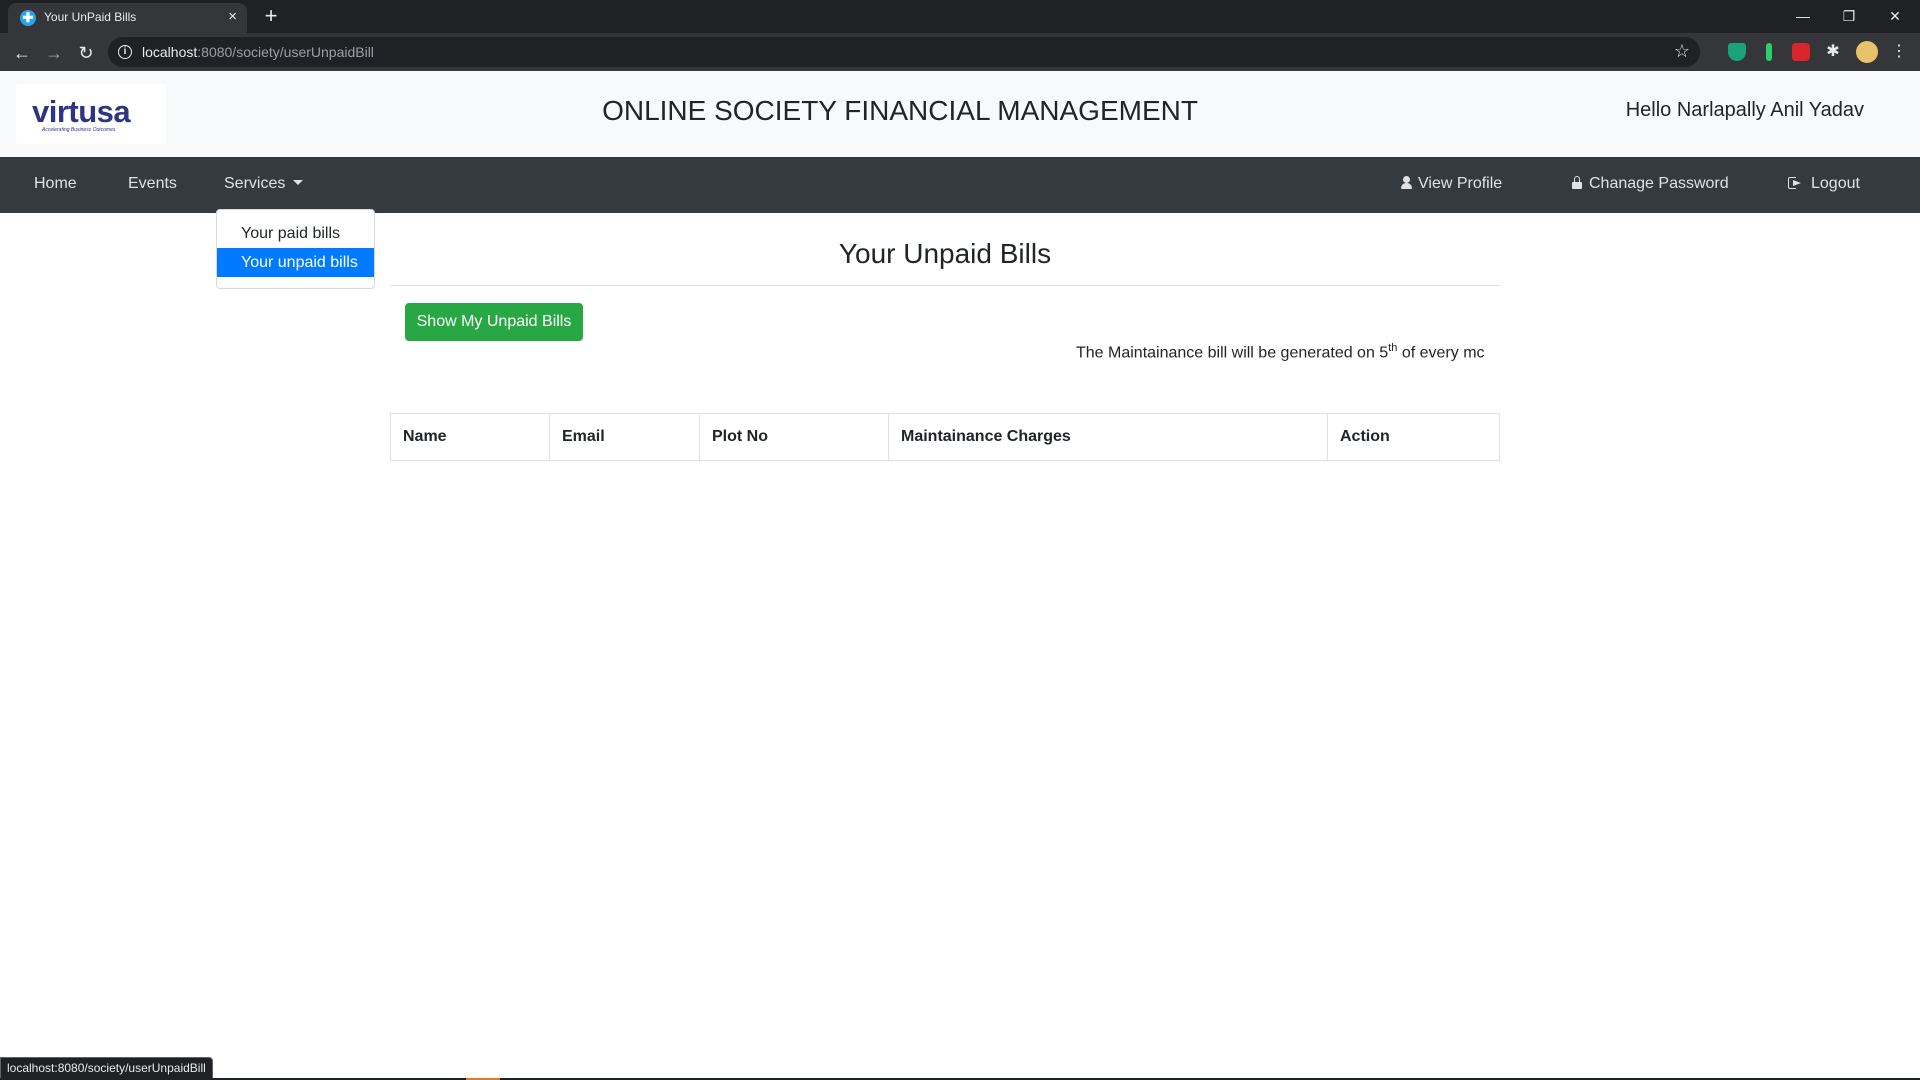 The width and height of the screenshot is (1920, 1080). What do you see at coordinates (945, 253) in the screenshot?
I see `page-title: Your Unpaid Bills` at bounding box center [945, 253].